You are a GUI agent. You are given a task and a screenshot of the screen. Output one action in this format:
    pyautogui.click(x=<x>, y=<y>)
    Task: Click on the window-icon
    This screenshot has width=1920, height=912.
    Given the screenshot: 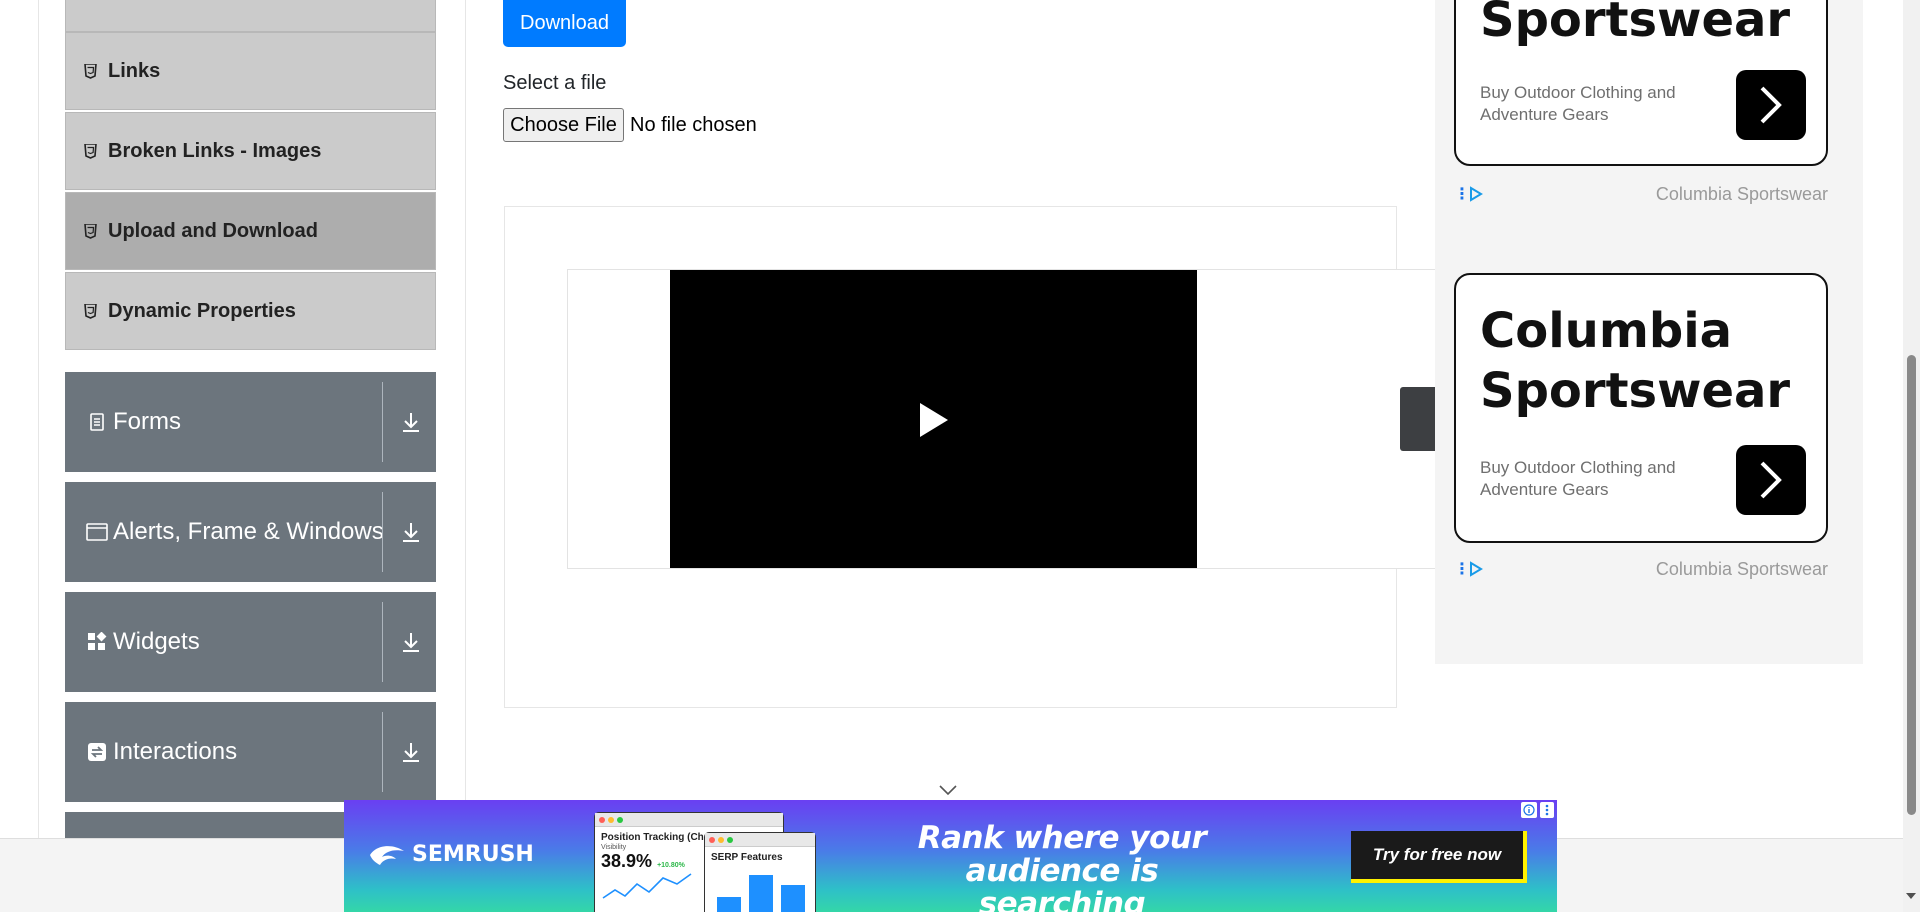 What is the action you would take?
    pyautogui.click(x=97, y=532)
    